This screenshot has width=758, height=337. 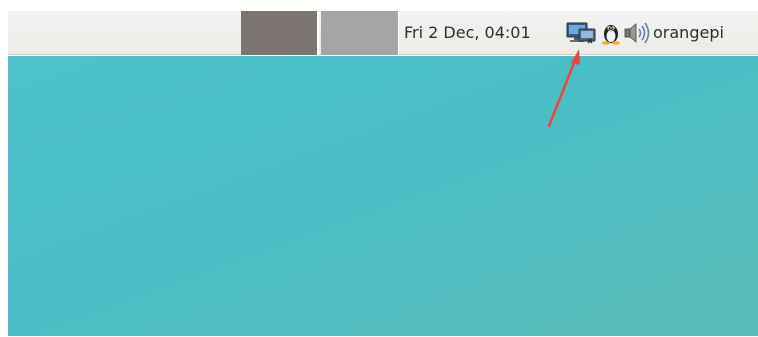 I want to click on tux-icon, so click(x=611, y=33).